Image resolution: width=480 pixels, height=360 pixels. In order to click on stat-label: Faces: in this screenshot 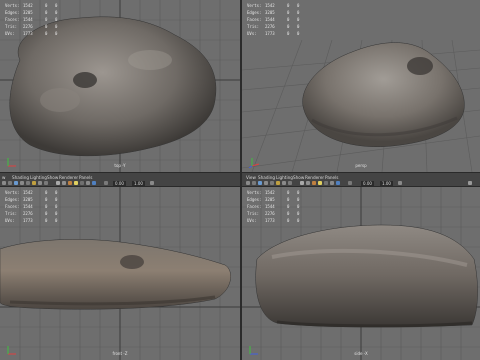, I will do `click(12, 19)`.